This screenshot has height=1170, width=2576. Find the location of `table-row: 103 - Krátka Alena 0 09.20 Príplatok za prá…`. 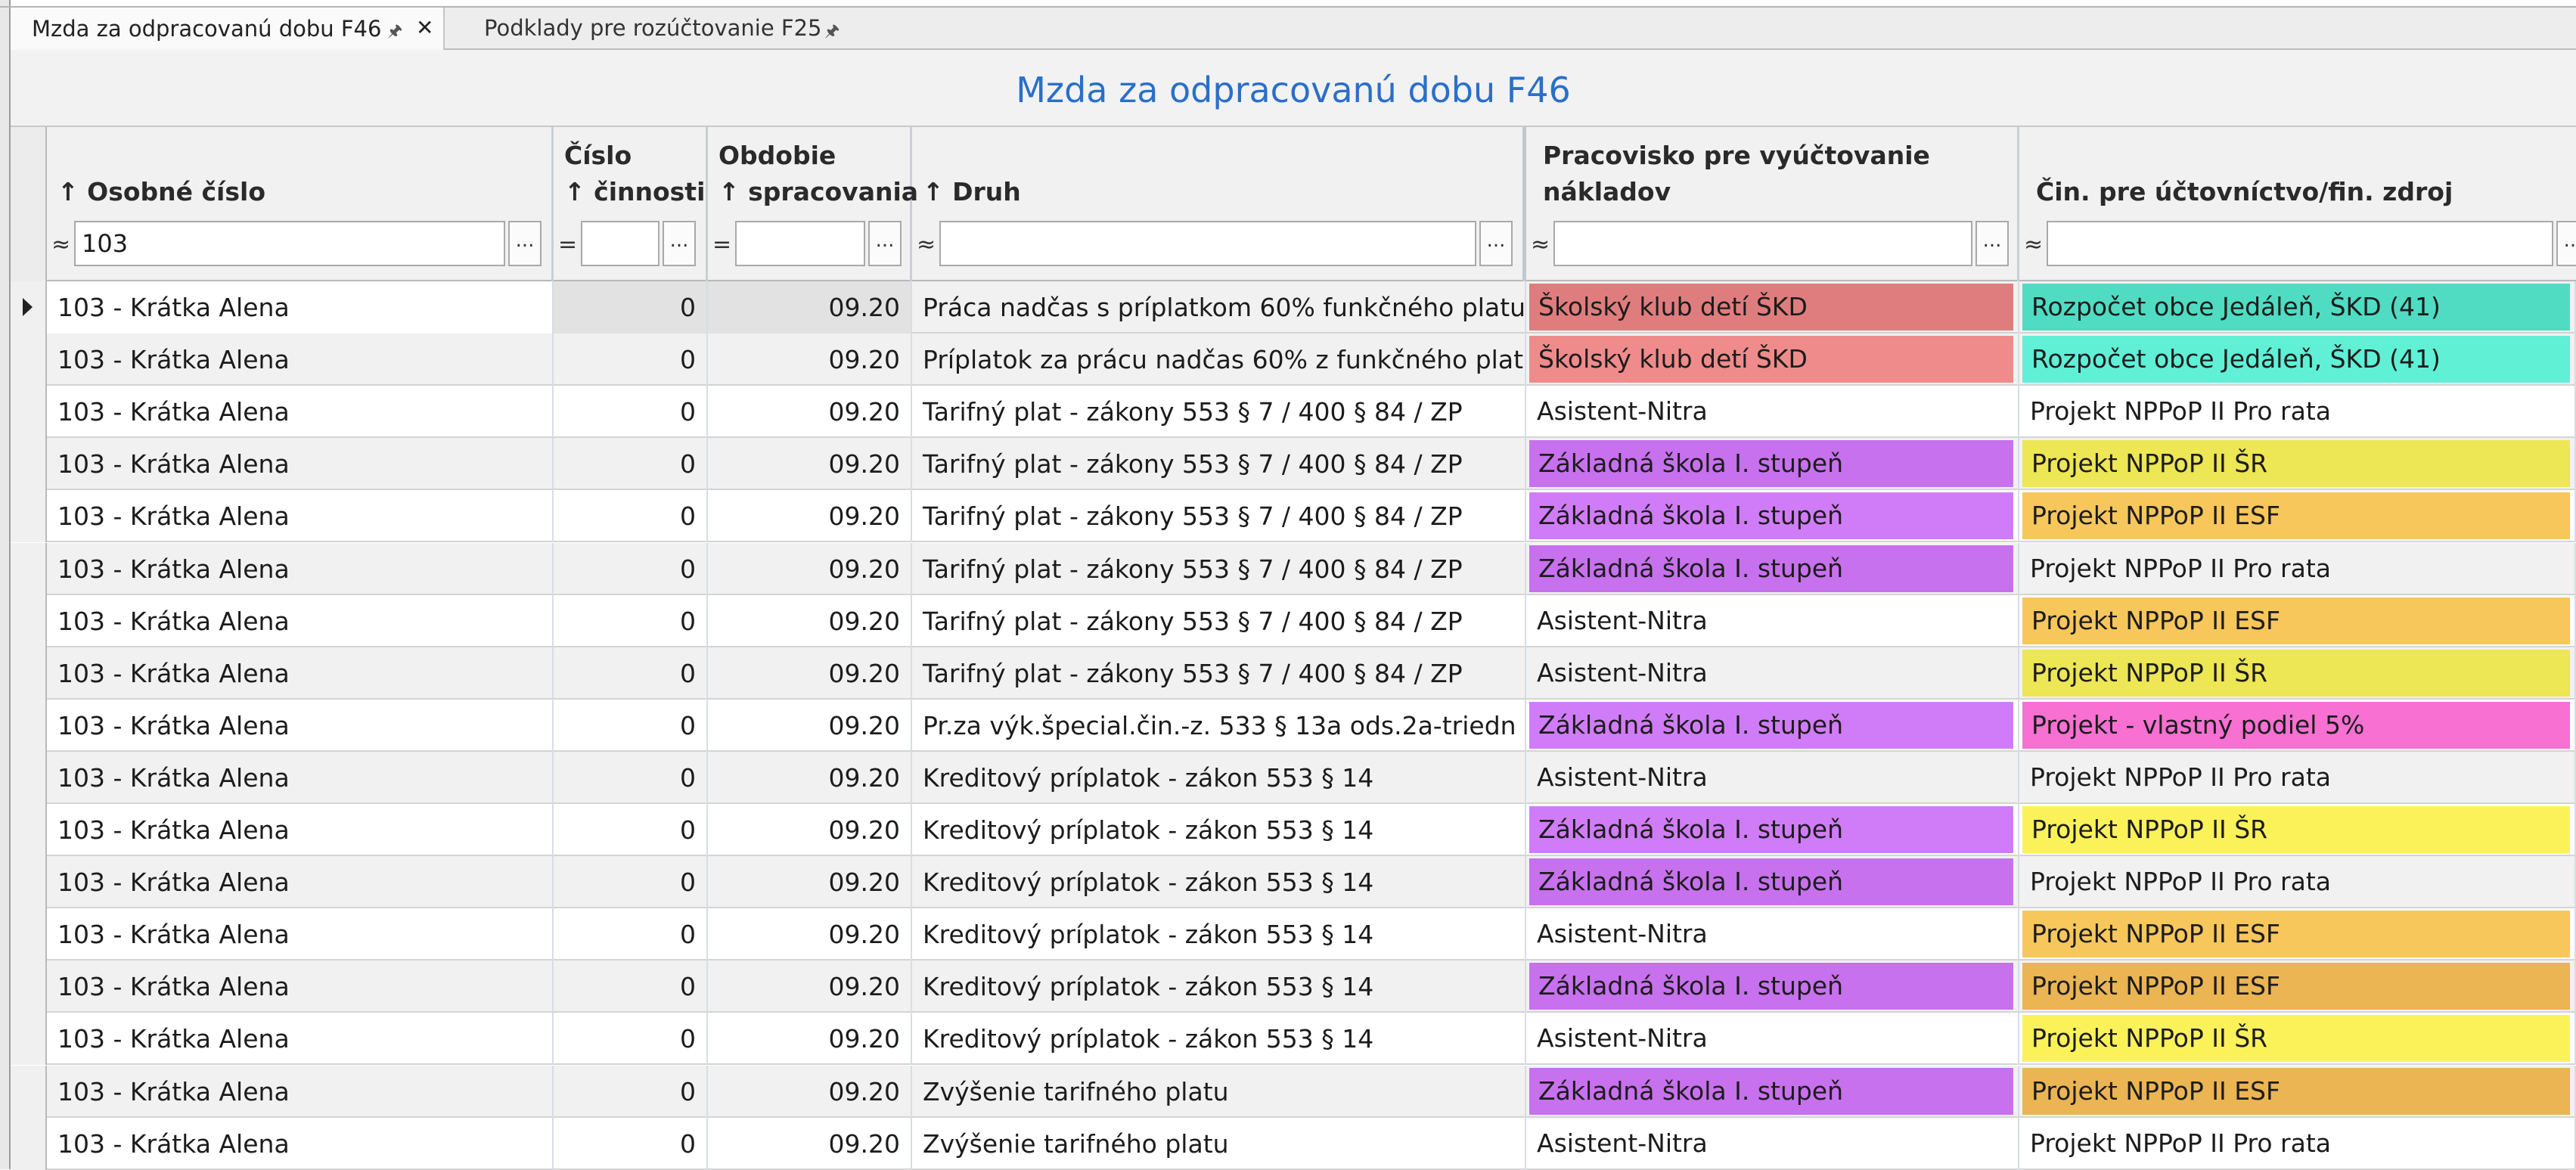

table-row: 103 - Krátka Alena 0 09.20 Príplatok za prá… is located at coordinates (1293, 360).